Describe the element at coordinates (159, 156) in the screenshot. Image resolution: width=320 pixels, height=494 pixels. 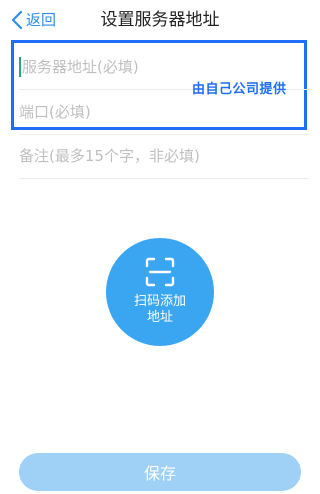
I see `note-input` at that location.